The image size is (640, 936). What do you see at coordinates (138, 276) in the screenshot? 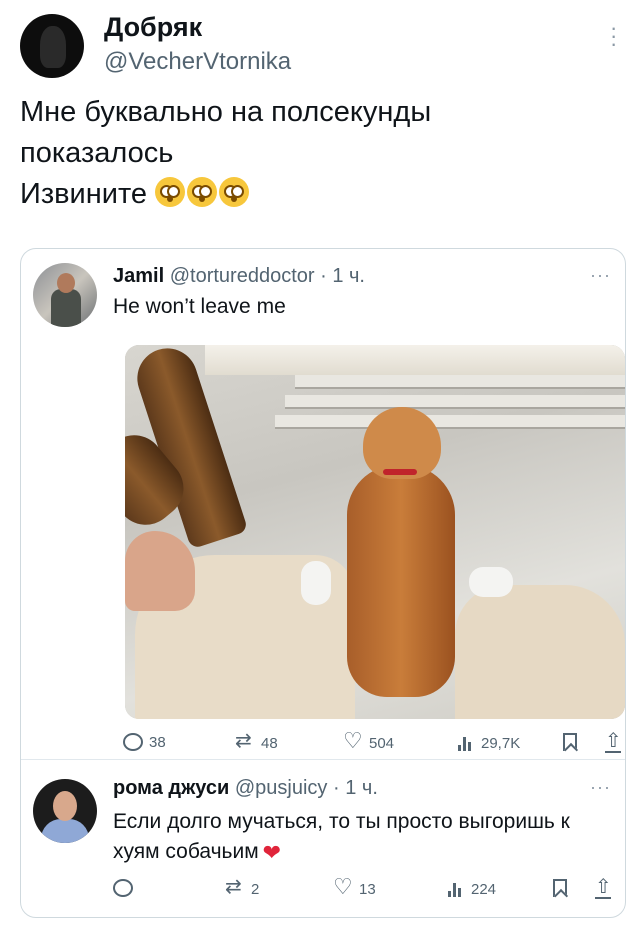
I see `quoted-name: Jamil` at bounding box center [138, 276].